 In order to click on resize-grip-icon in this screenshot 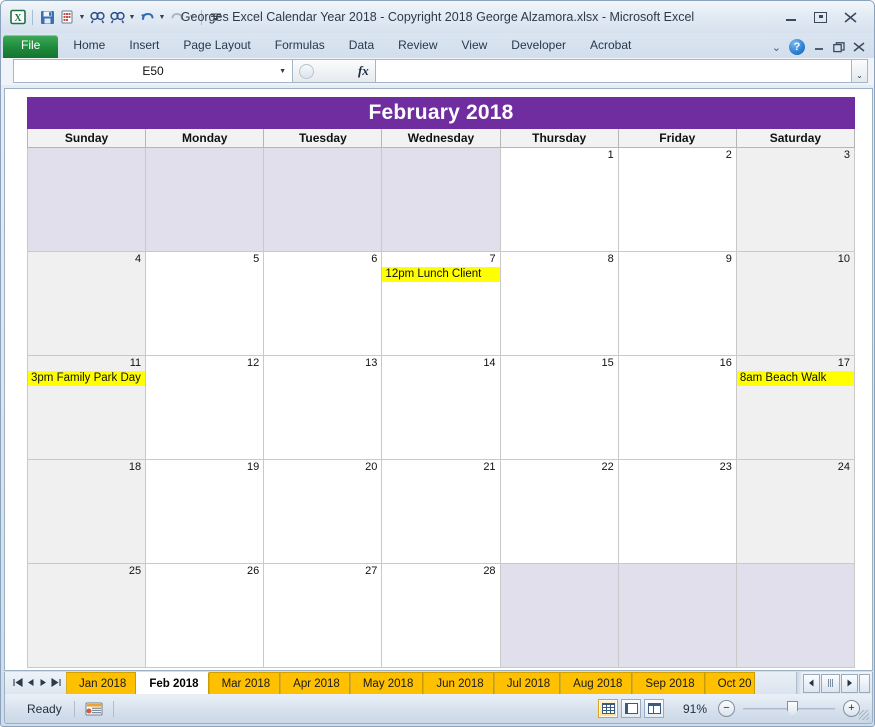, I will do `click(864, 715)`.